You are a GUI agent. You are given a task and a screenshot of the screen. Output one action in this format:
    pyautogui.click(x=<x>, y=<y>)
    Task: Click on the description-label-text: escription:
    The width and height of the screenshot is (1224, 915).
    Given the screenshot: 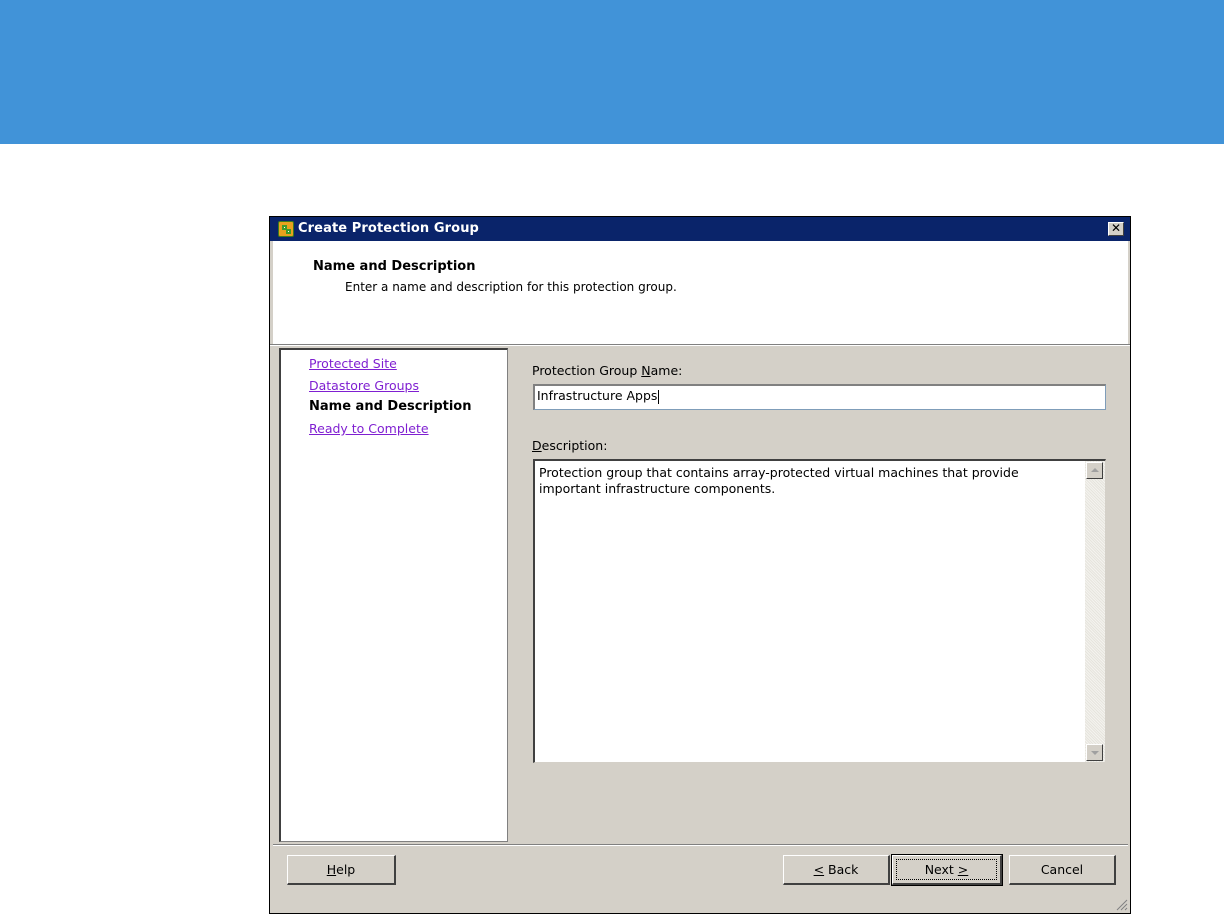 What is the action you would take?
    pyautogui.click(x=574, y=445)
    